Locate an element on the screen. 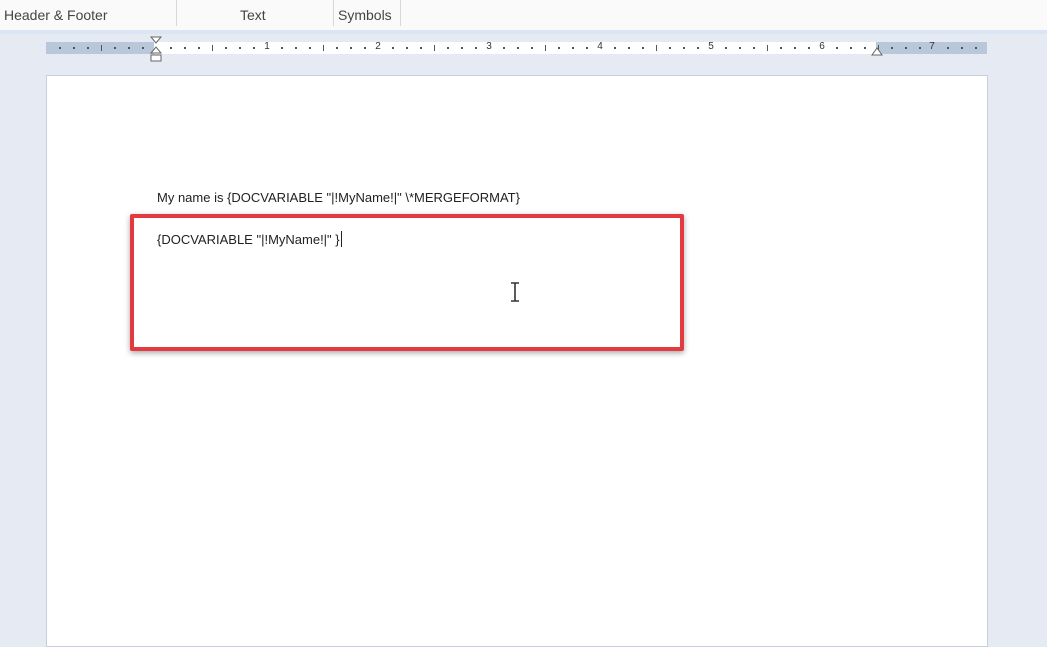  indent-marker-icon is located at coordinates (156, 50).